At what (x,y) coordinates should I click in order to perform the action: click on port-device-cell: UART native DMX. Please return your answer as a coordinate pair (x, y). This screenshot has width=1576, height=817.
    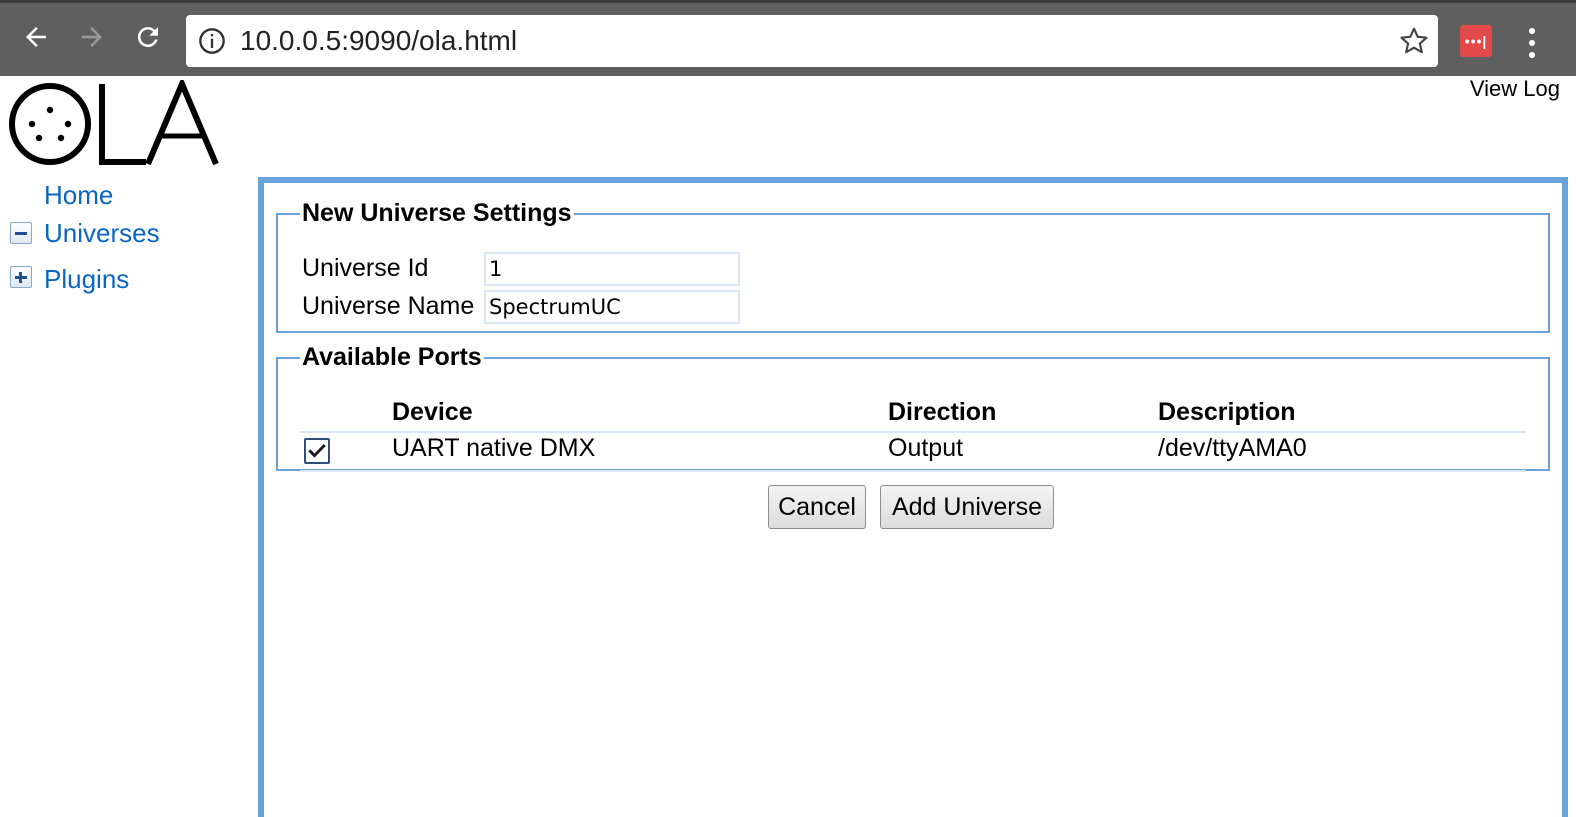
    Looking at the image, I should click on (494, 448).